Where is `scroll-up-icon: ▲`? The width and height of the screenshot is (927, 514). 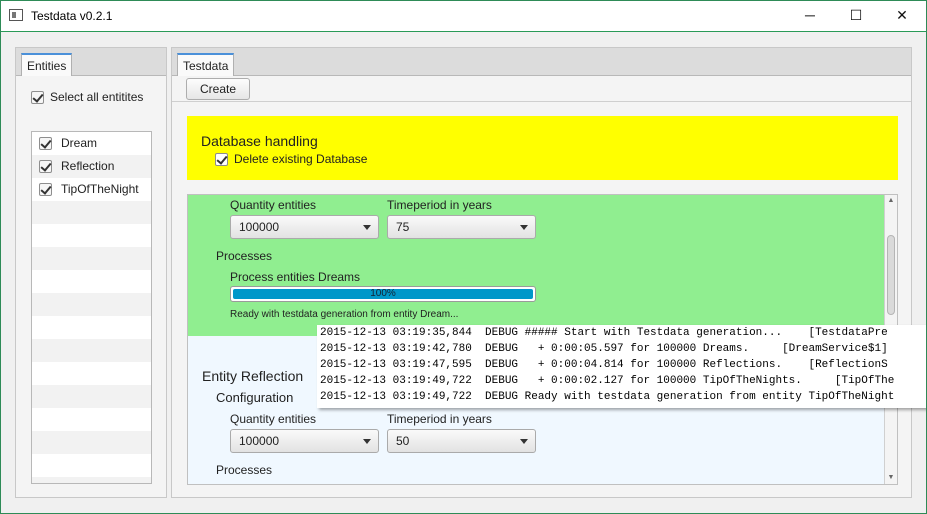
scroll-up-icon: ▲ is located at coordinates (891, 201).